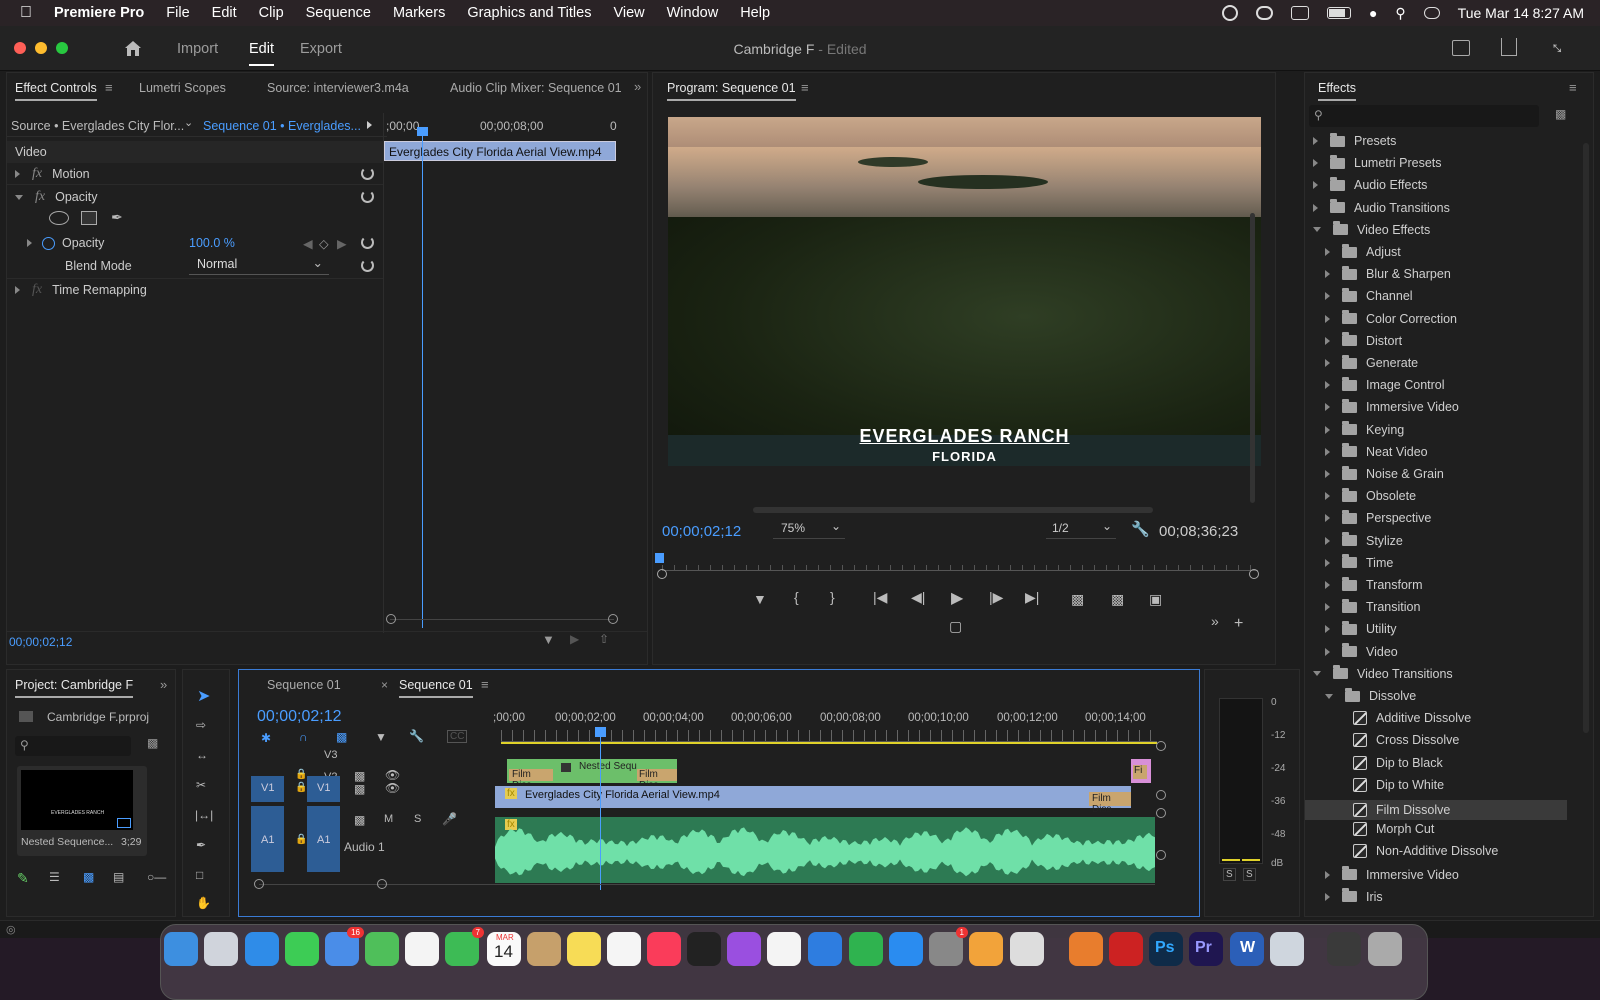 The image size is (1600, 1000). Describe the element at coordinates (1337, 91) in the screenshot. I see `tab-effects: Effects` at that location.